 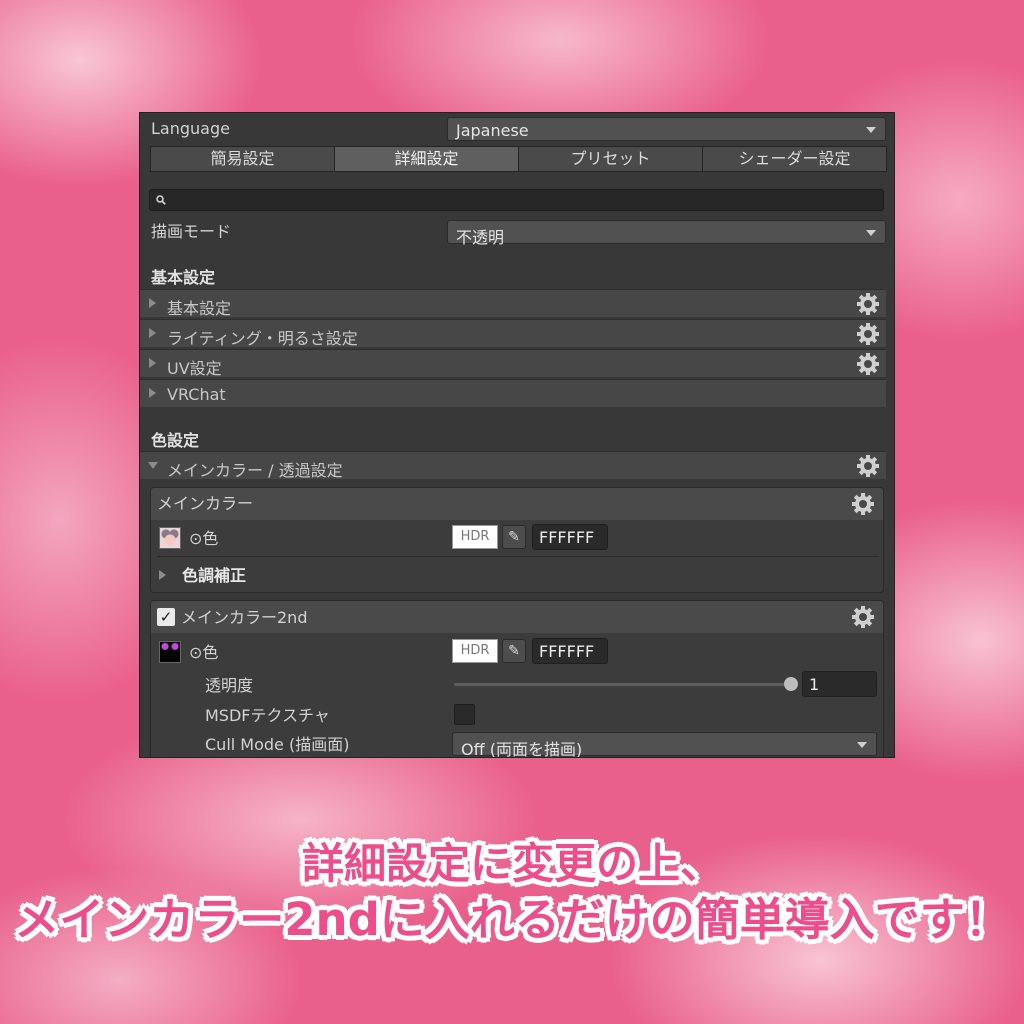 I want to click on foldout-vrchat-label: VRChat, so click(x=196, y=394).